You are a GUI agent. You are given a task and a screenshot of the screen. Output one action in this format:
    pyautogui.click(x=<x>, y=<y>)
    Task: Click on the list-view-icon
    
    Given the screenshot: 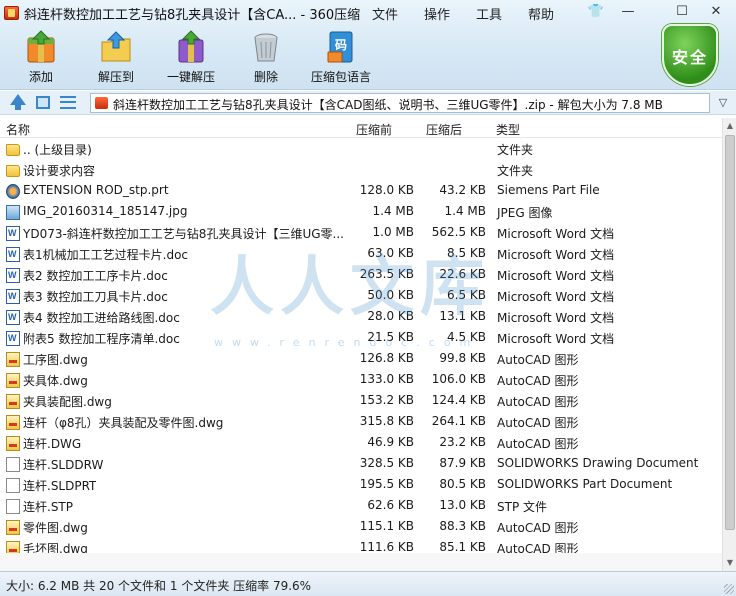 What is the action you would take?
    pyautogui.click(x=68, y=102)
    